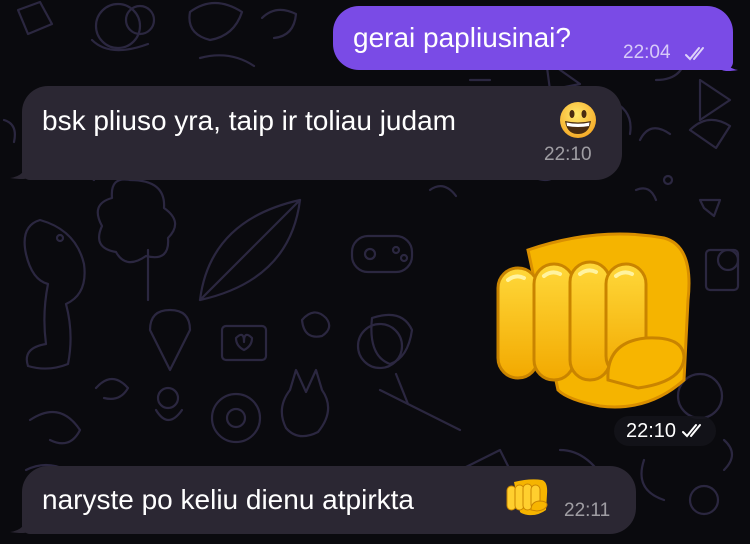 This screenshot has height=544, width=750. I want to click on message-text: naryste po keliu dienu atpirkta, so click(228, 499).